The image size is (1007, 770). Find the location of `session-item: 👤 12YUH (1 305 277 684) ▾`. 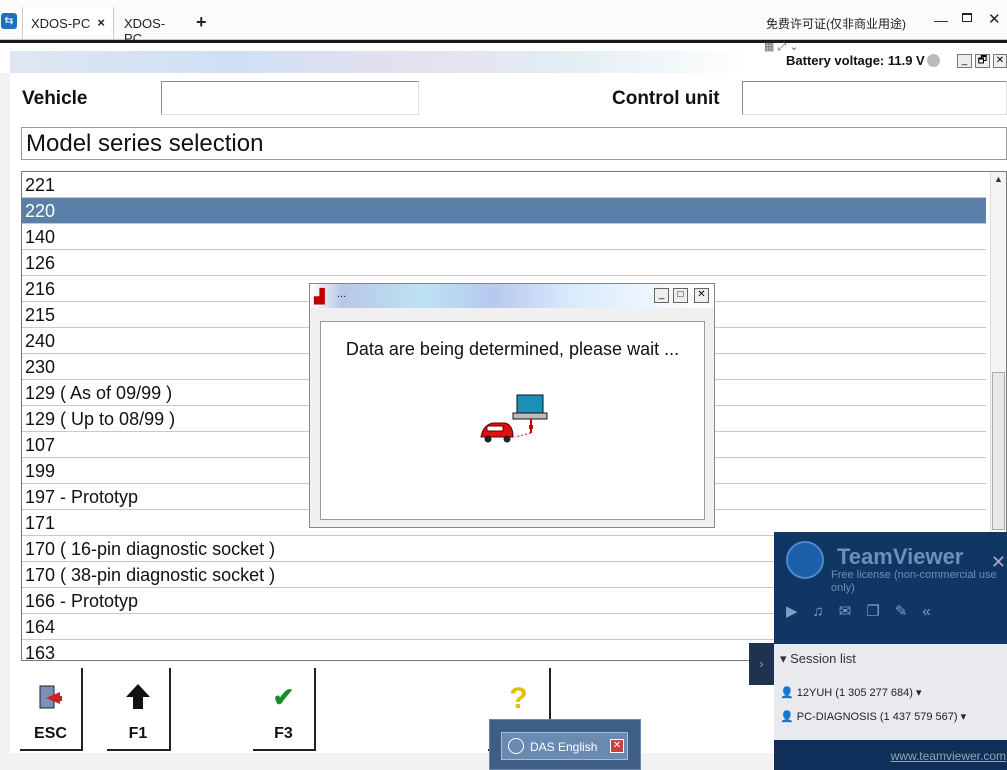

session-item: 👤 12YUH (1 305 277 684) ▾ is located at coordinates (851, 692).